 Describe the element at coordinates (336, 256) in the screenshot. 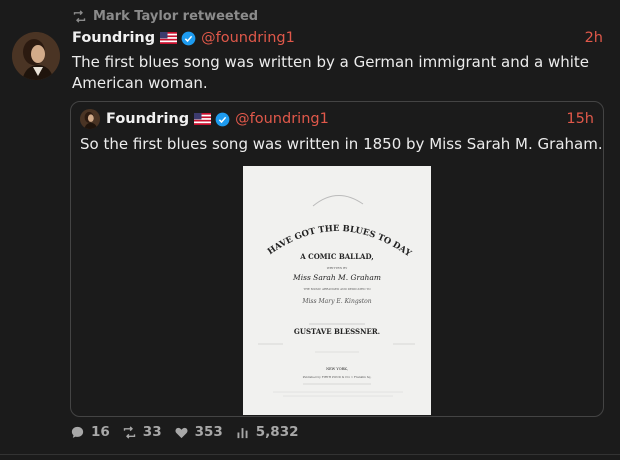

I see `cover-subtitle: A COMIC BALLAD,` at that location.